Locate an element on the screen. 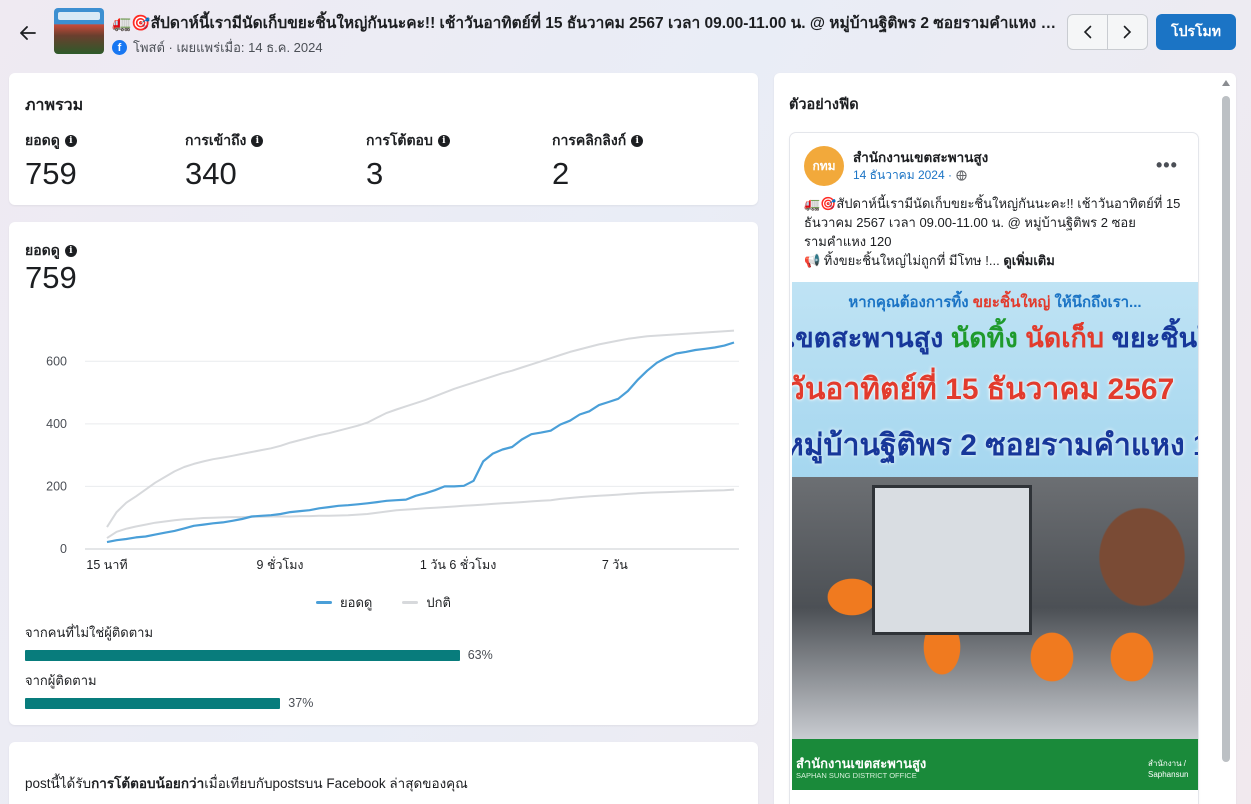  breakdown-bar: 37% is located at coordinates (385, 703).